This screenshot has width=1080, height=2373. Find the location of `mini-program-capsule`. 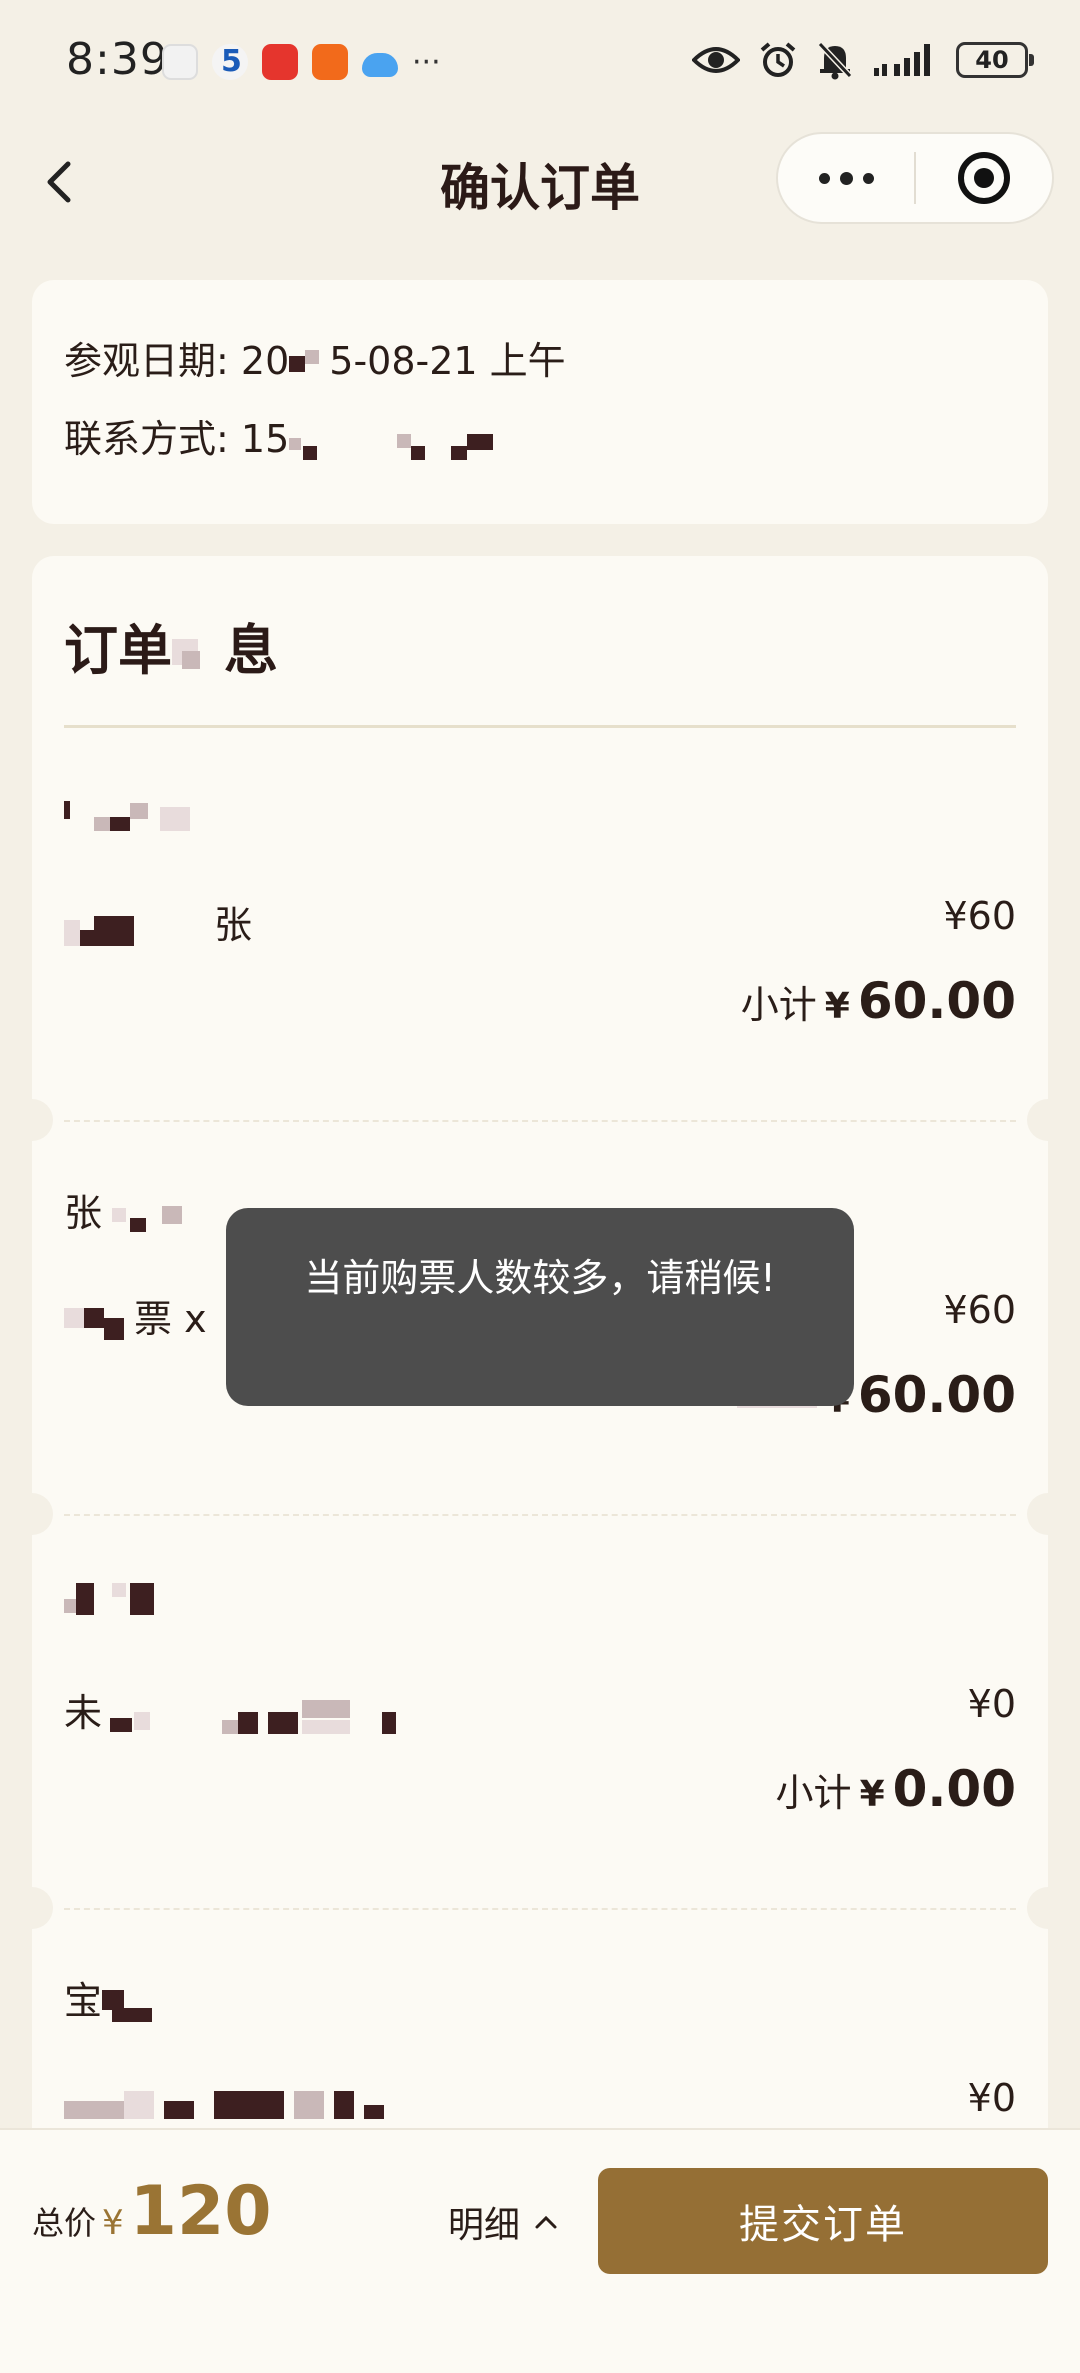

mini-program-capsule is located at coordinates (915, 178).